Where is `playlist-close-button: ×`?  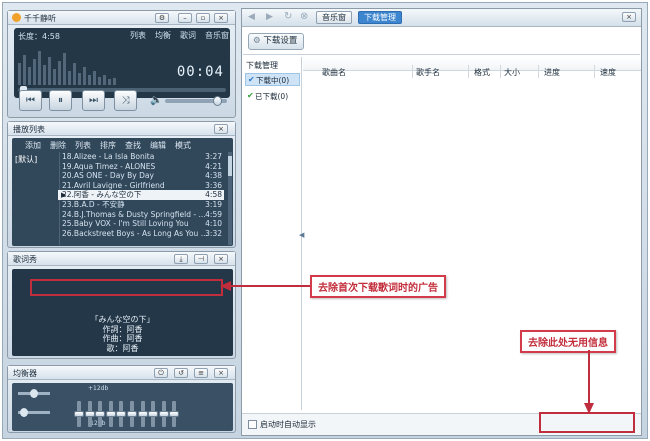 playlist-close-button: × is located at coordinates (221, 129).